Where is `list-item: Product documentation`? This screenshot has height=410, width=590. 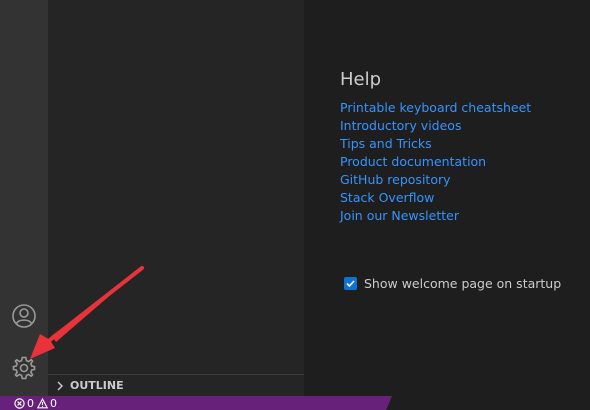 list-item: Product documentation is located at coordinates (435, 162).